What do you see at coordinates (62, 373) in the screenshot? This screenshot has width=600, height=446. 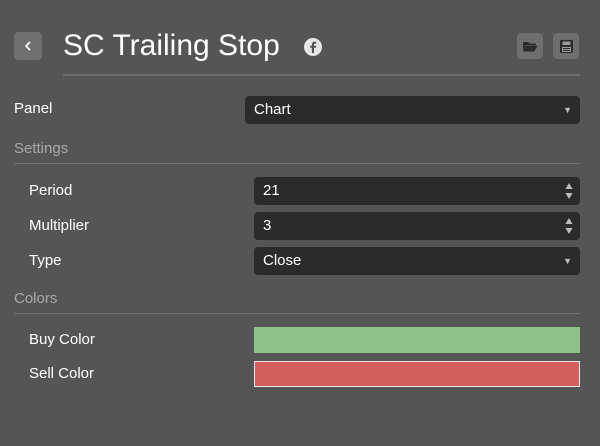 I see `sell-color-label: Sell Color` at bounding box center [62, 373].